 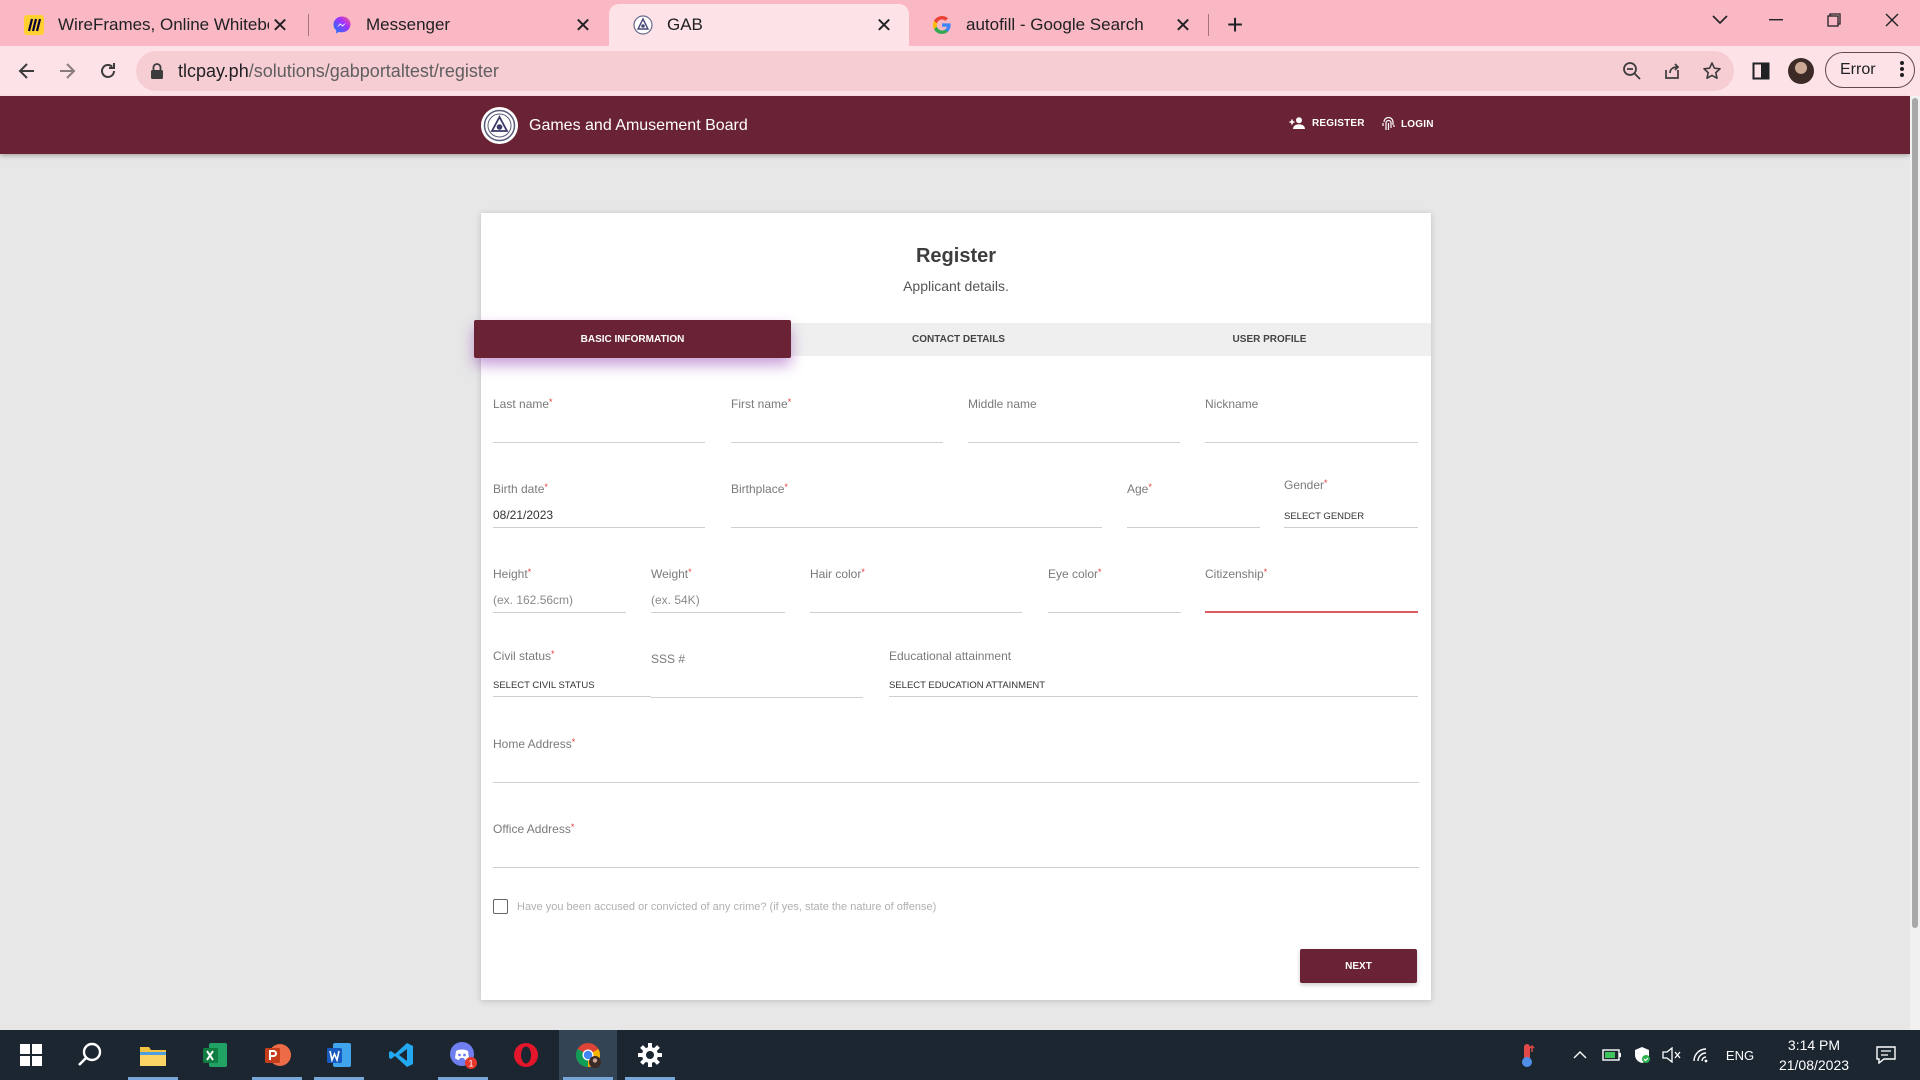 What do you see at coordinates (500, 906) in the screenshot?
I see `crime-checkbox` at bounding box center [500, 906].